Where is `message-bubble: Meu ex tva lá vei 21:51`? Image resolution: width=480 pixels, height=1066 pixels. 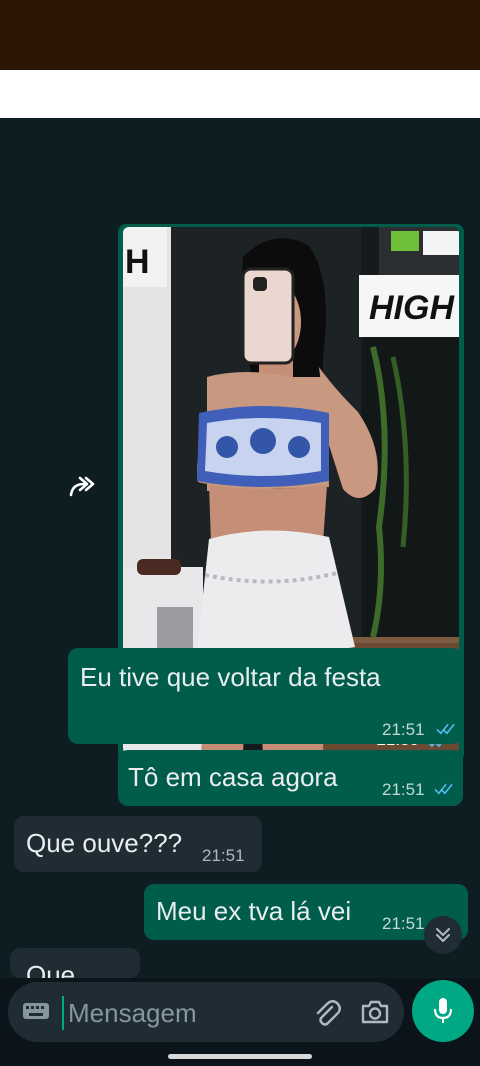 message-bubble: Meu ex tva lá vei 21:51 is located at coordinates (306, 912).